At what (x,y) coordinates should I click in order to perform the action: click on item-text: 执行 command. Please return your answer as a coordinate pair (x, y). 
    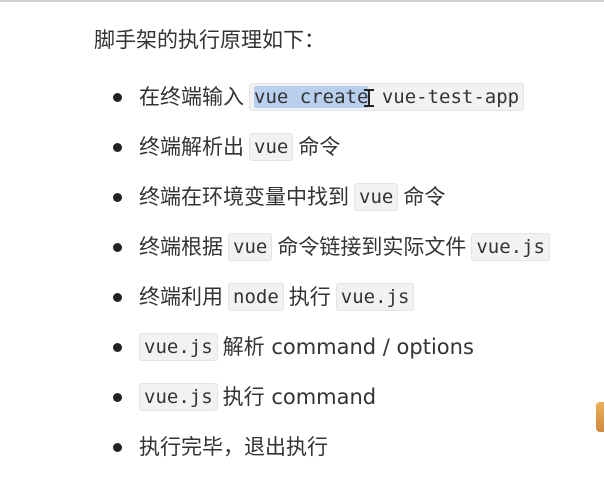
    Looking at the image, I should click on (299, 397).